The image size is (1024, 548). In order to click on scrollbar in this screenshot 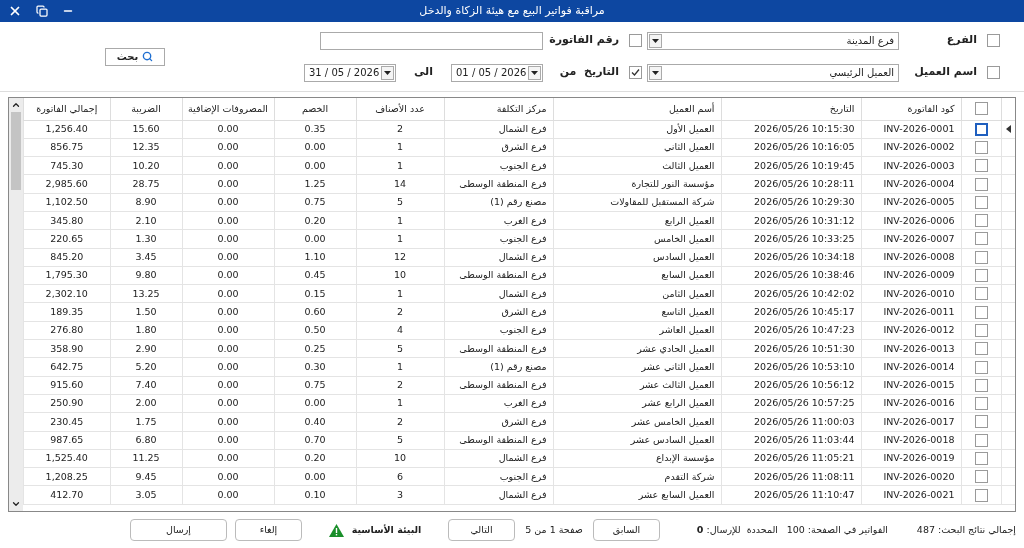, I will do `click(16, 304)`.